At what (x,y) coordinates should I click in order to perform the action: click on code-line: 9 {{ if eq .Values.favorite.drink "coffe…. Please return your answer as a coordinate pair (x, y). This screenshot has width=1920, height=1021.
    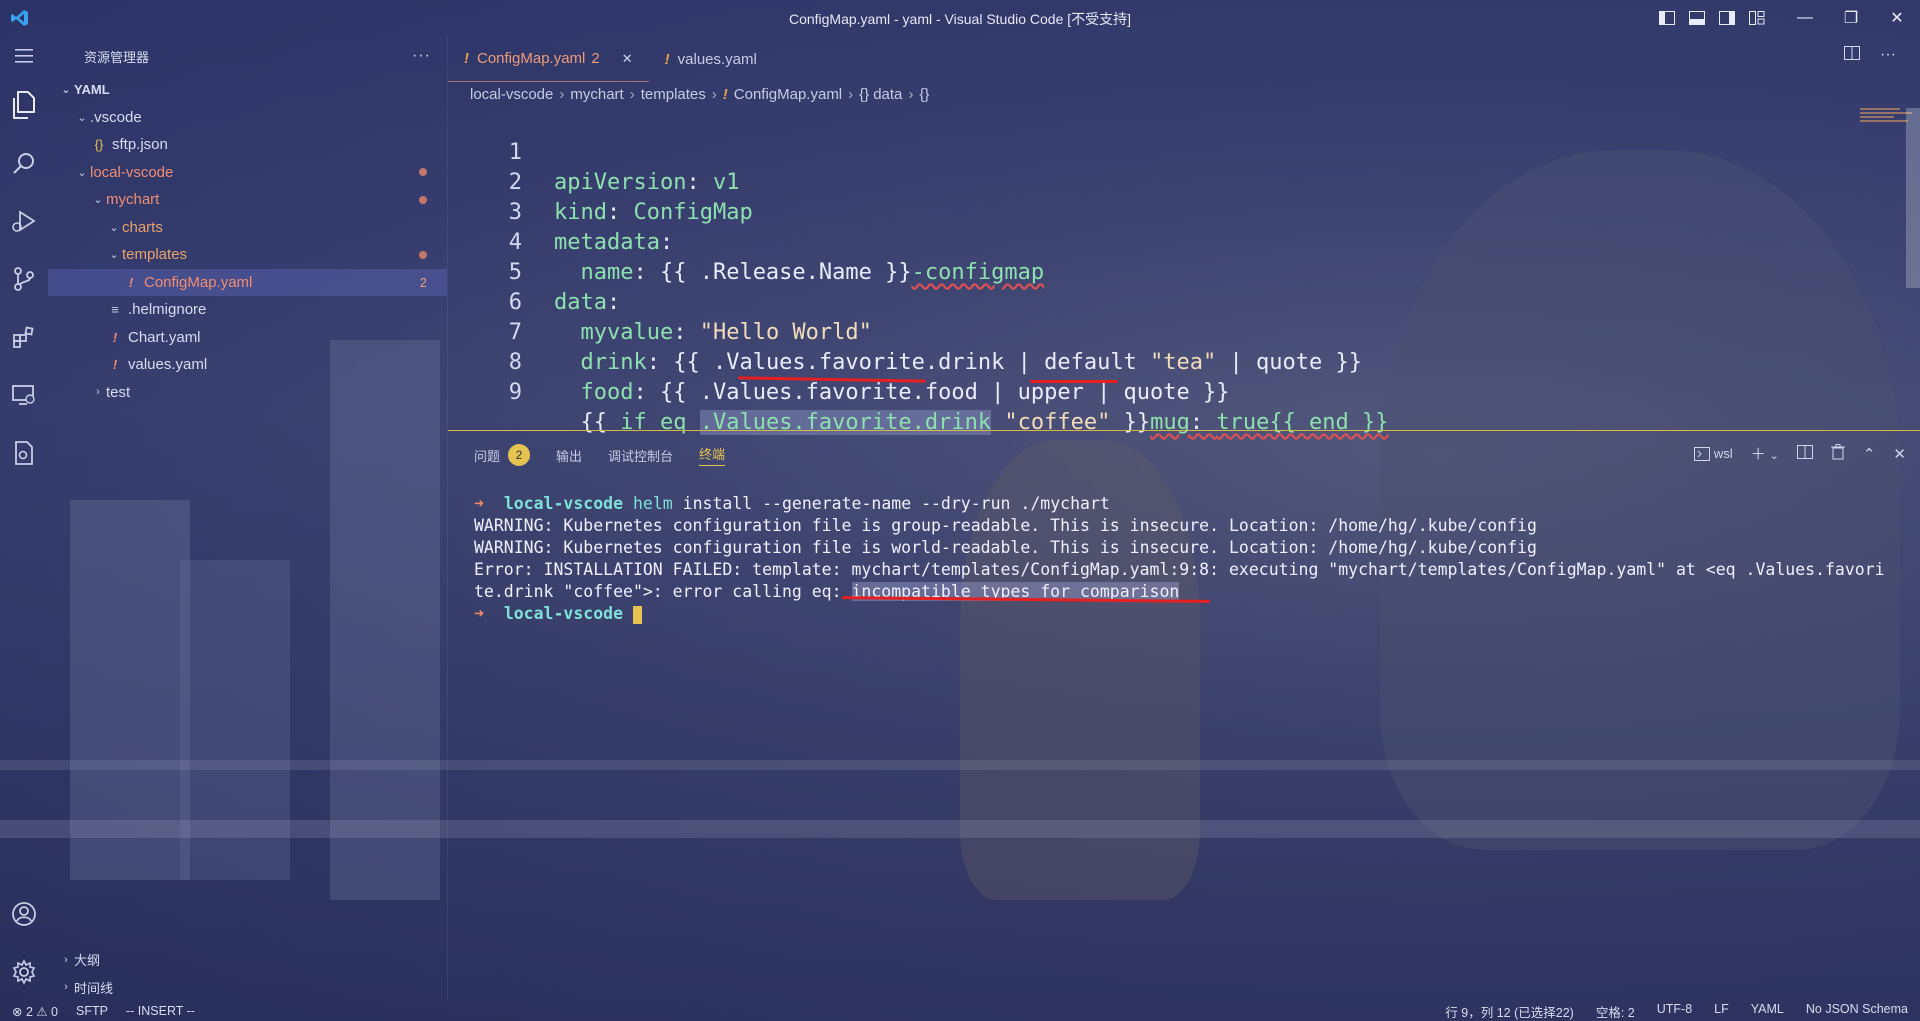
    Looking at the image, I should click on (1174, 391).